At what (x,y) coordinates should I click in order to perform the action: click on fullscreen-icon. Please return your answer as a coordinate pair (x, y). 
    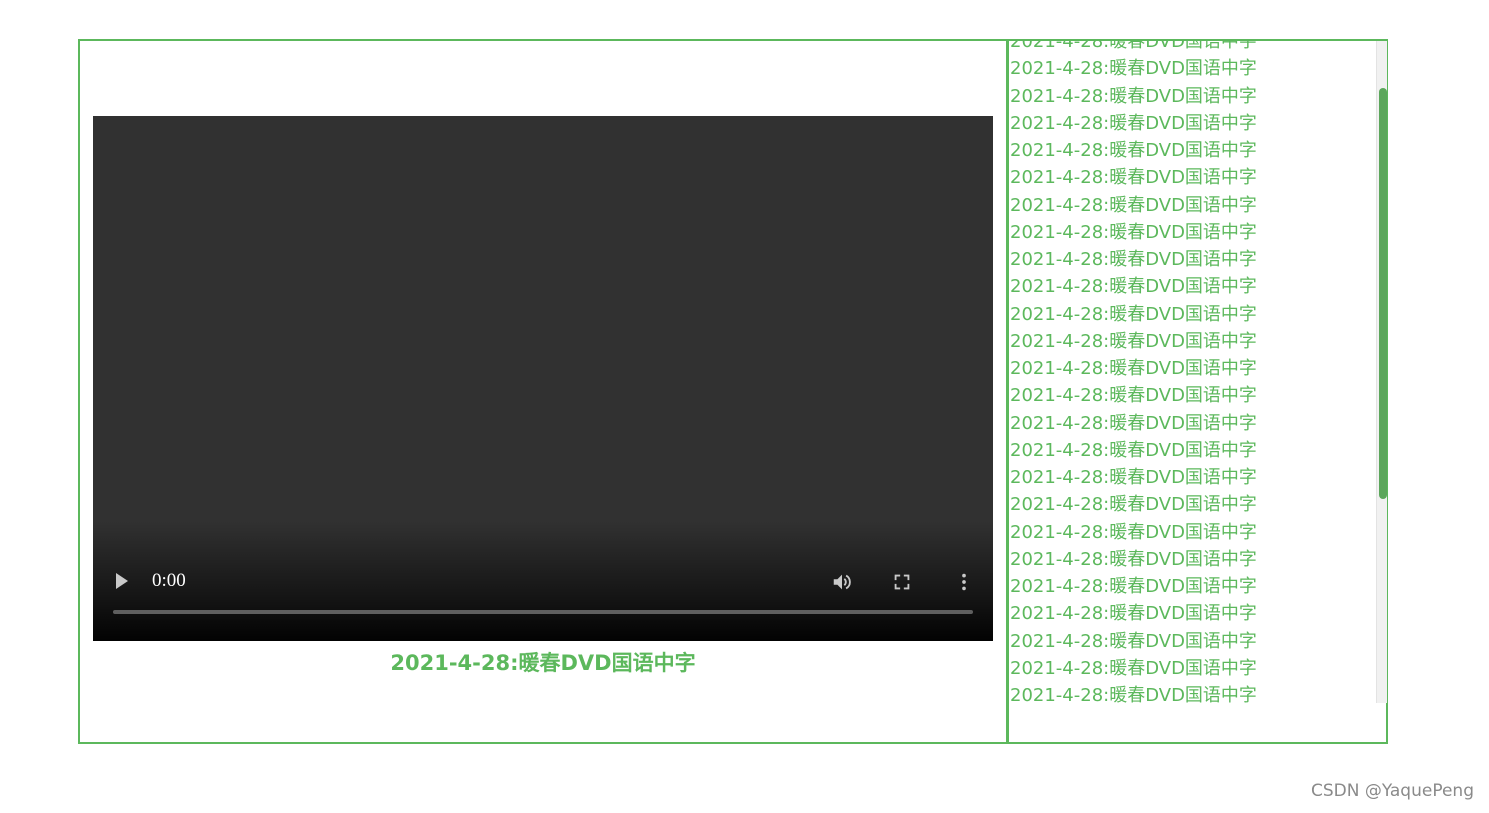
    Looking at the image, I should click on (902, 582).